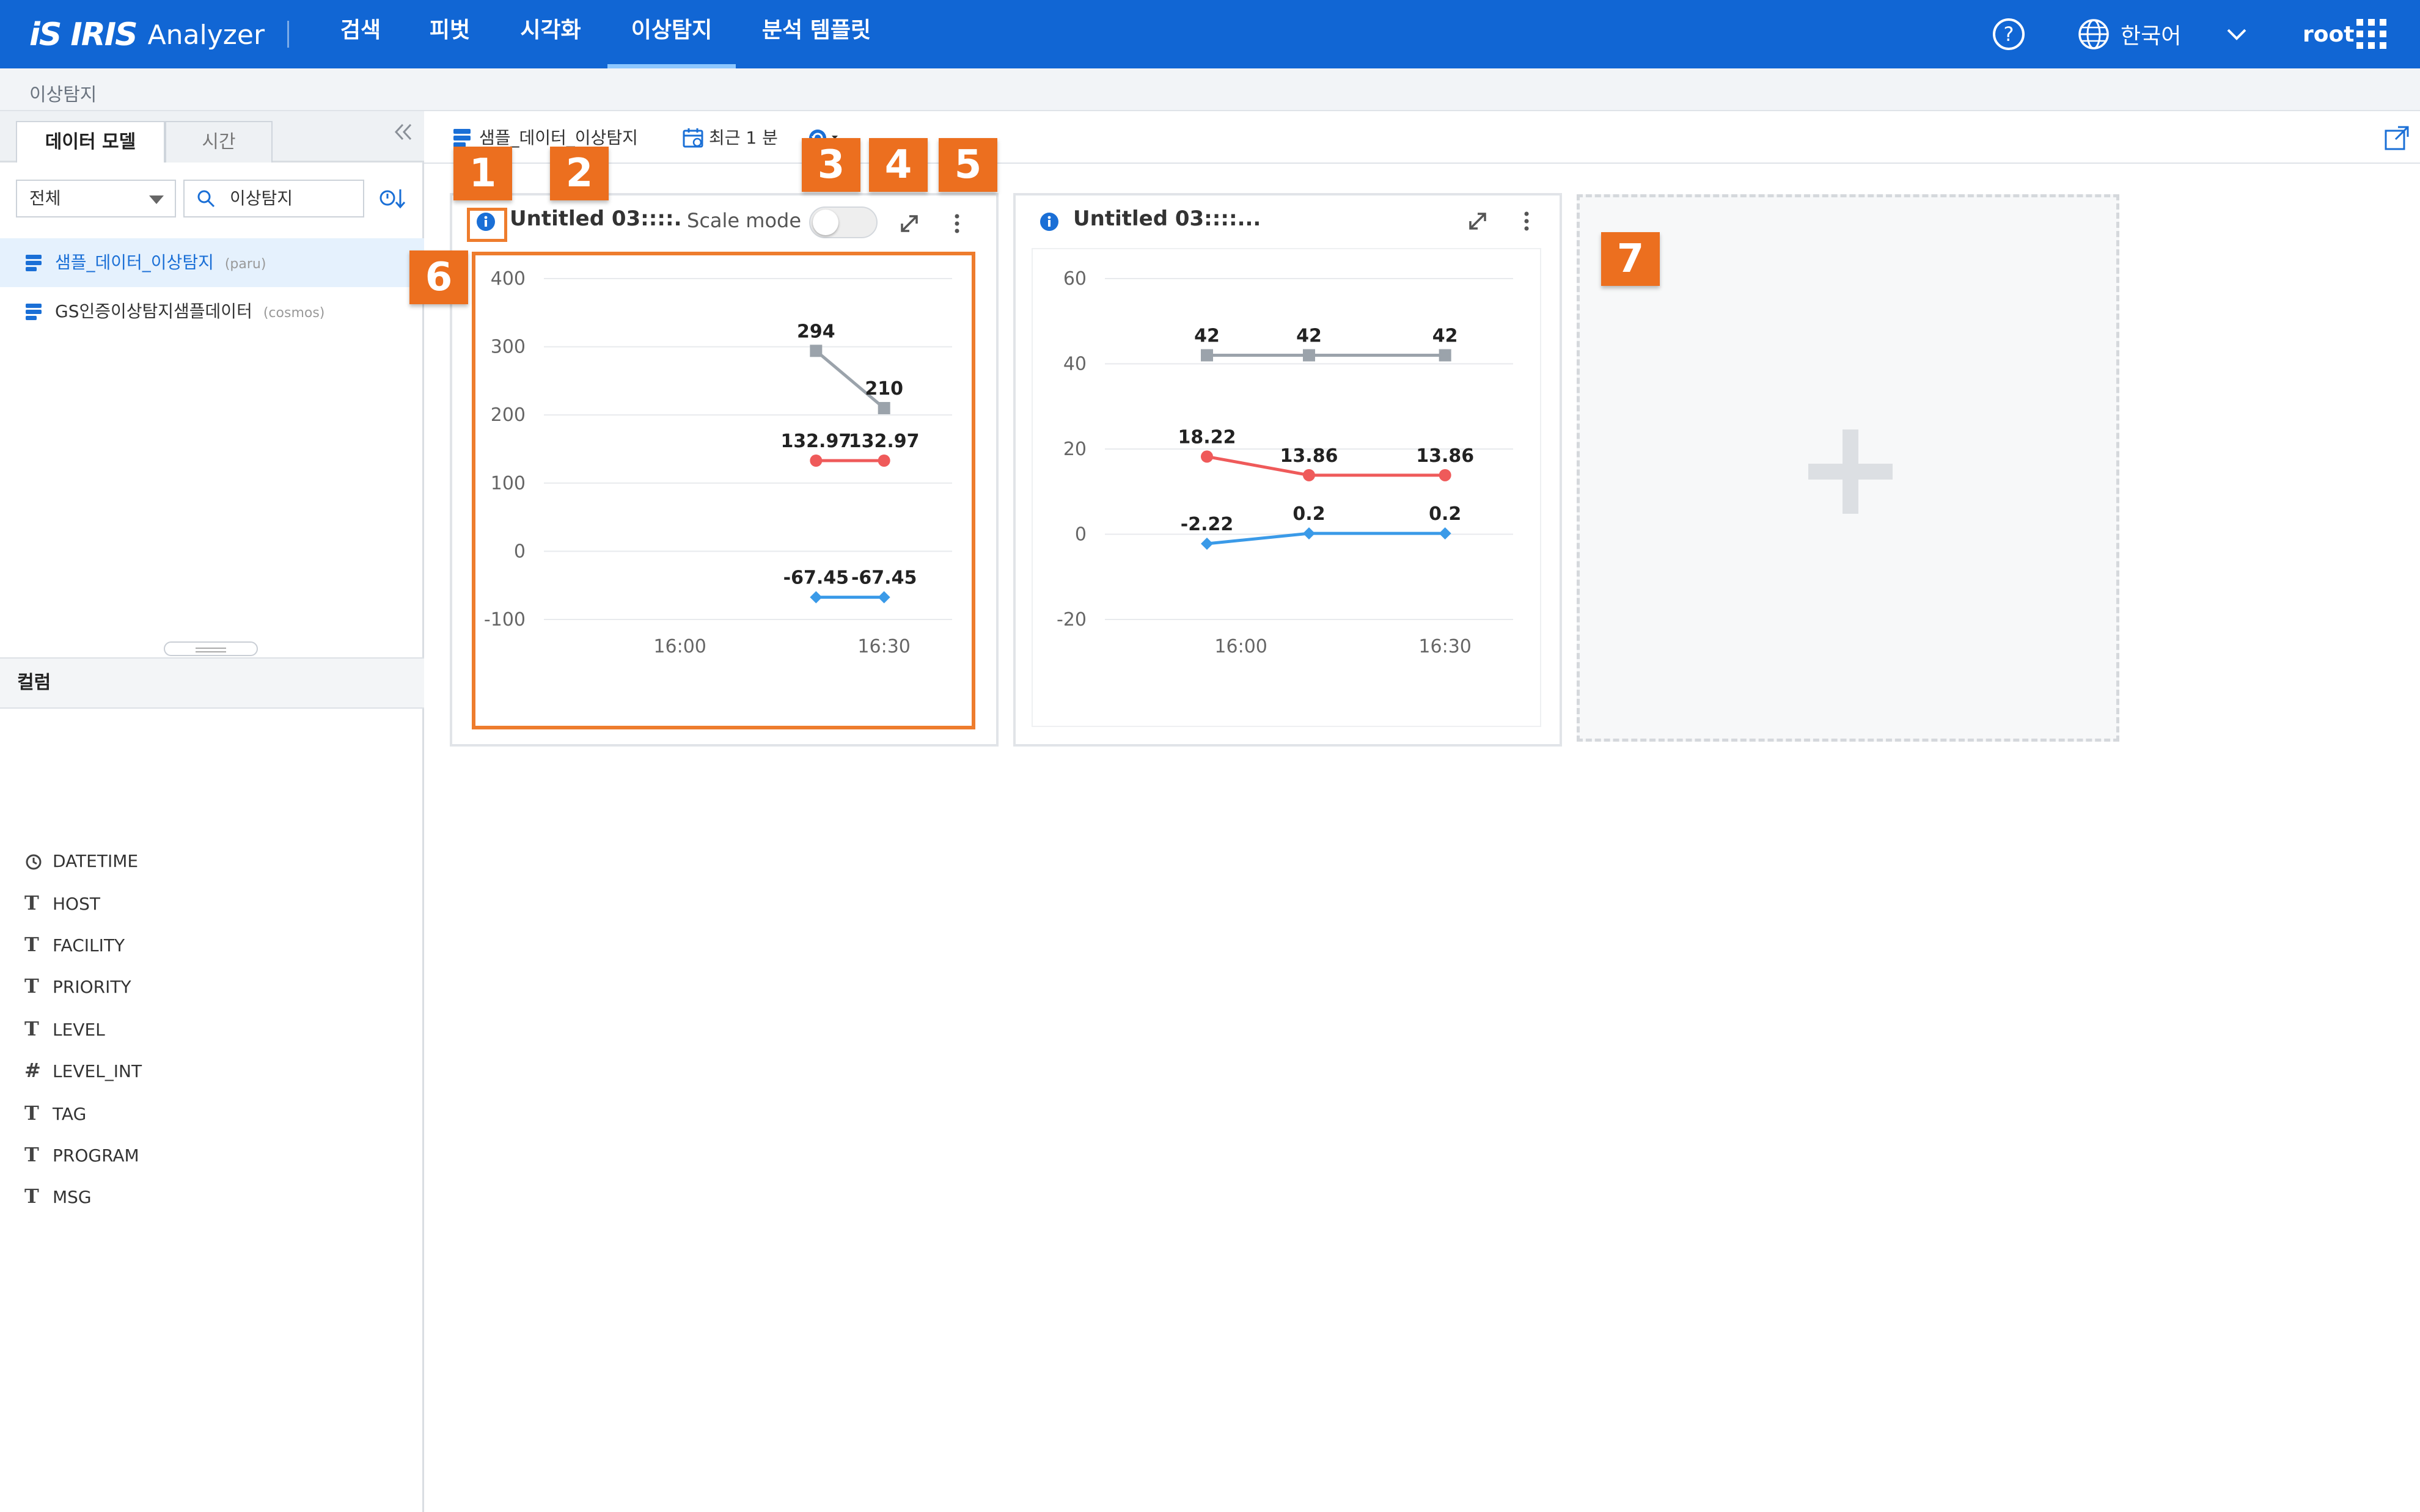  What do you see at coordinates (596, 219) in the screenshot?
I see `panel-title: Untitled 03::::.` at bounding box center [596, 219].